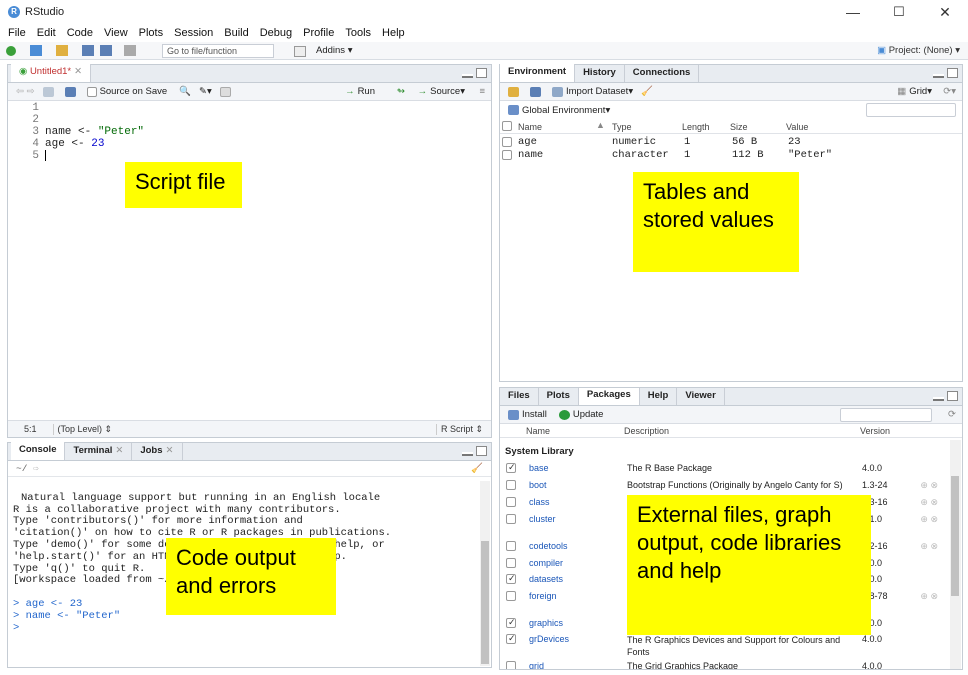 This screenshot has width=968, height=675. I want to click on menu-tools: Tools, so click(358, 33).